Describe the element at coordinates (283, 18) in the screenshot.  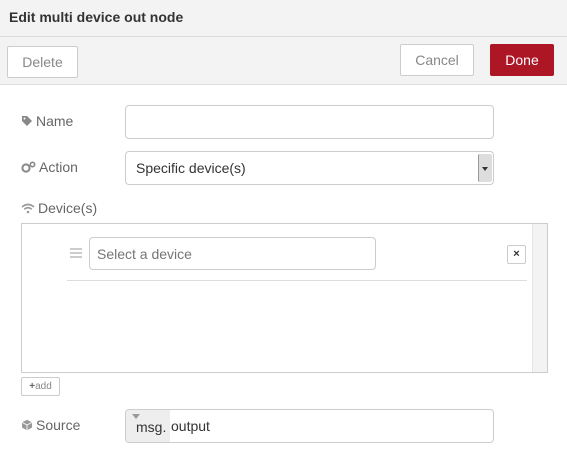
I see `tray-header: Edit multi device out node` at that location.